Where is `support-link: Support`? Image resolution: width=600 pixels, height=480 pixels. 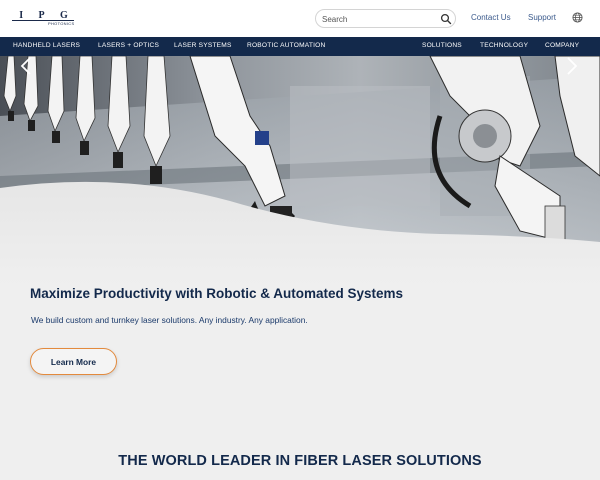
support-link: Support is located at coordinates (542, 17).